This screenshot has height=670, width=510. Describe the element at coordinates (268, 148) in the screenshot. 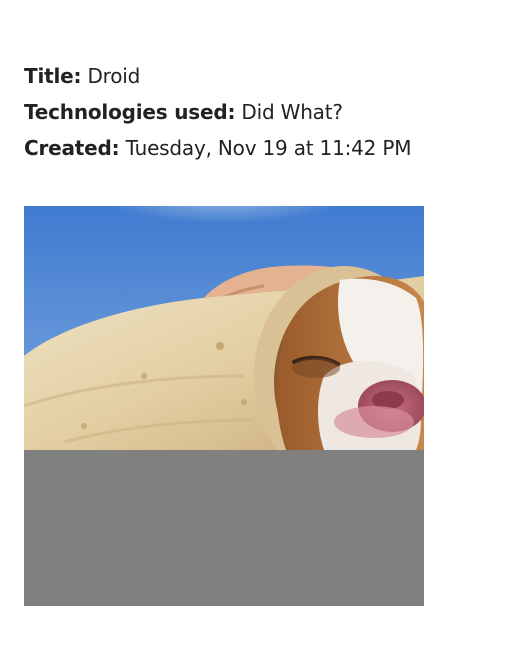

I see `created-value: Tuesday, Nov 19 at 11:42 PM` at that location.